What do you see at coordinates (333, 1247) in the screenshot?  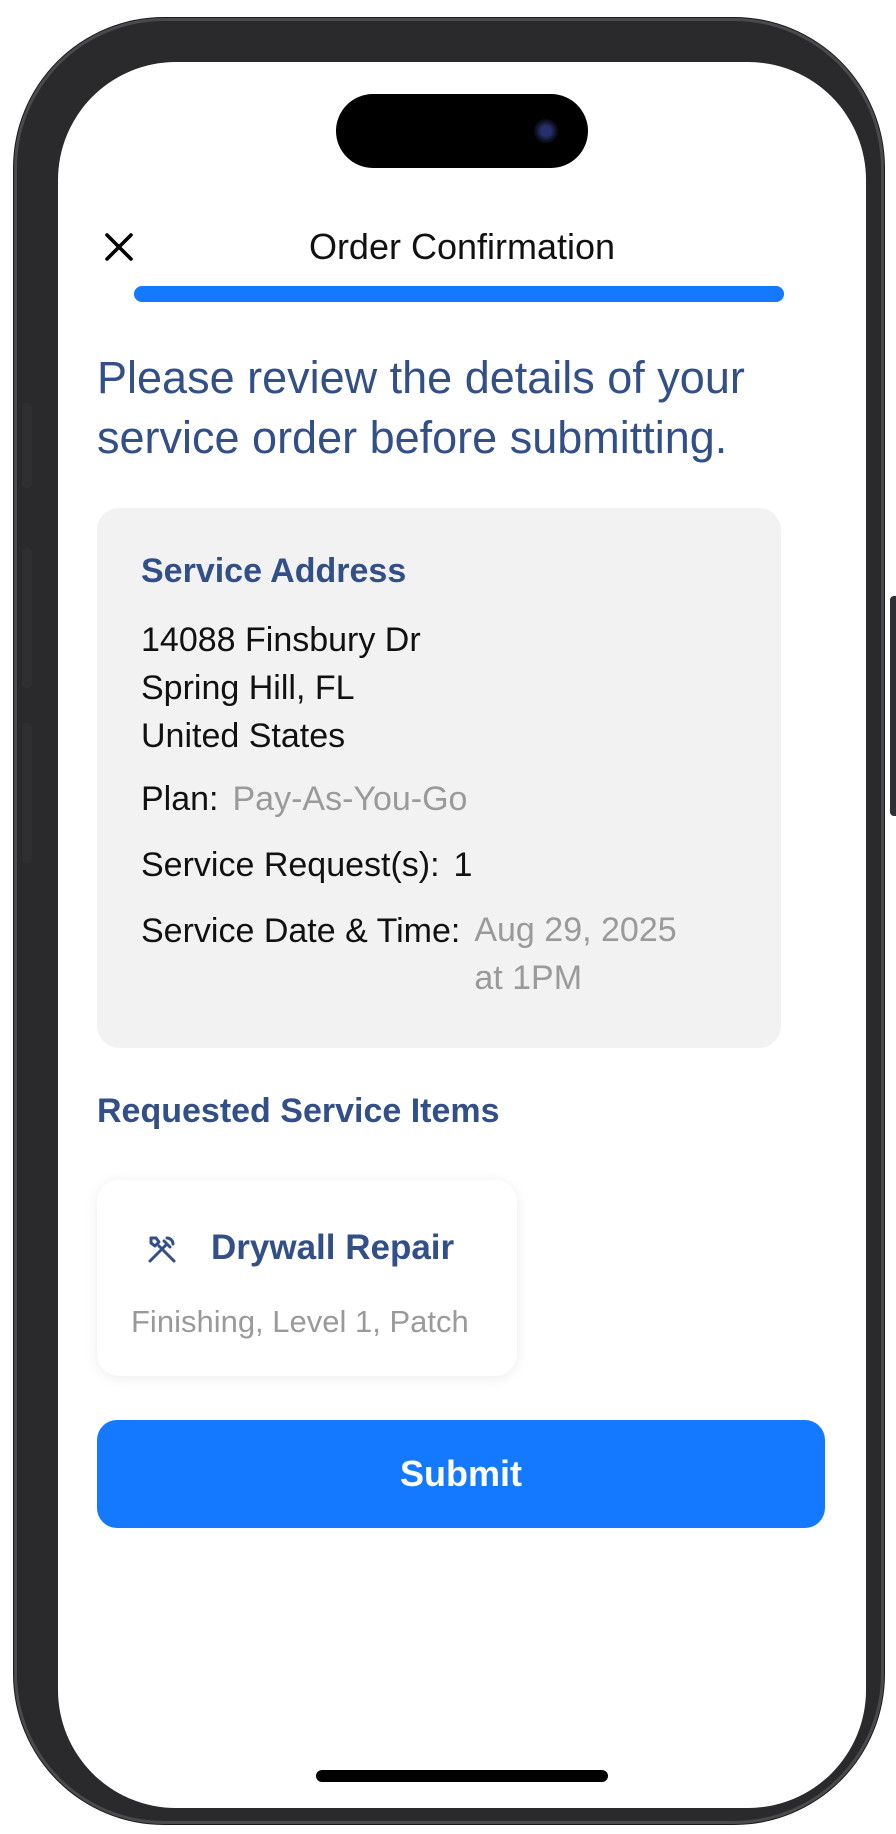 I see `service-item-name: Drywall Repair` at bounding box center [333, 1247].